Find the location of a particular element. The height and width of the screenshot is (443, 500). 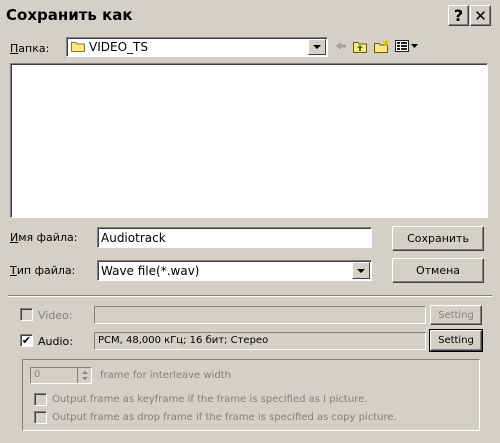

help-icon: ? is located at coordinates (458, 15).